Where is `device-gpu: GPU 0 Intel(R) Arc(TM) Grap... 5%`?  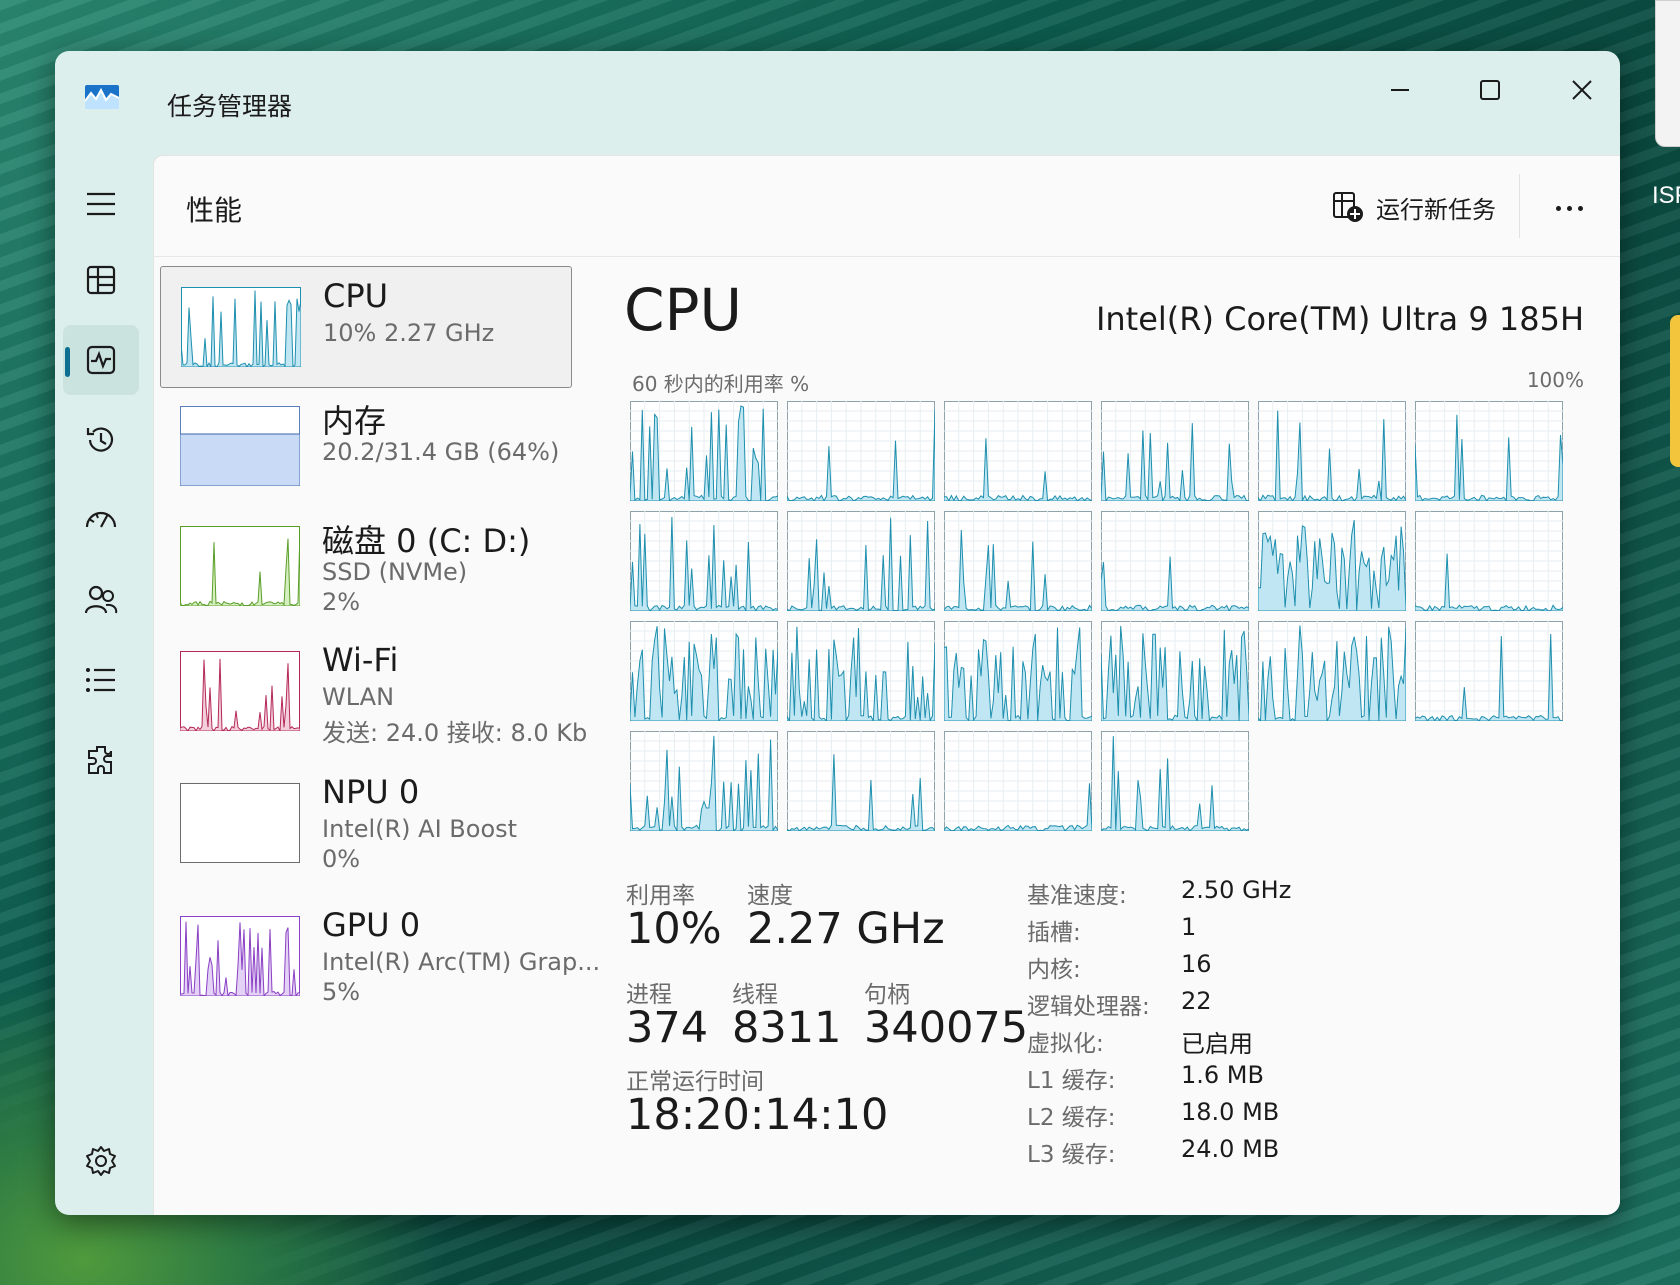
device-gpu: GPU 0 Intel(R) Arc(TM) Grap... 5% is located at coordinates (380, 956).